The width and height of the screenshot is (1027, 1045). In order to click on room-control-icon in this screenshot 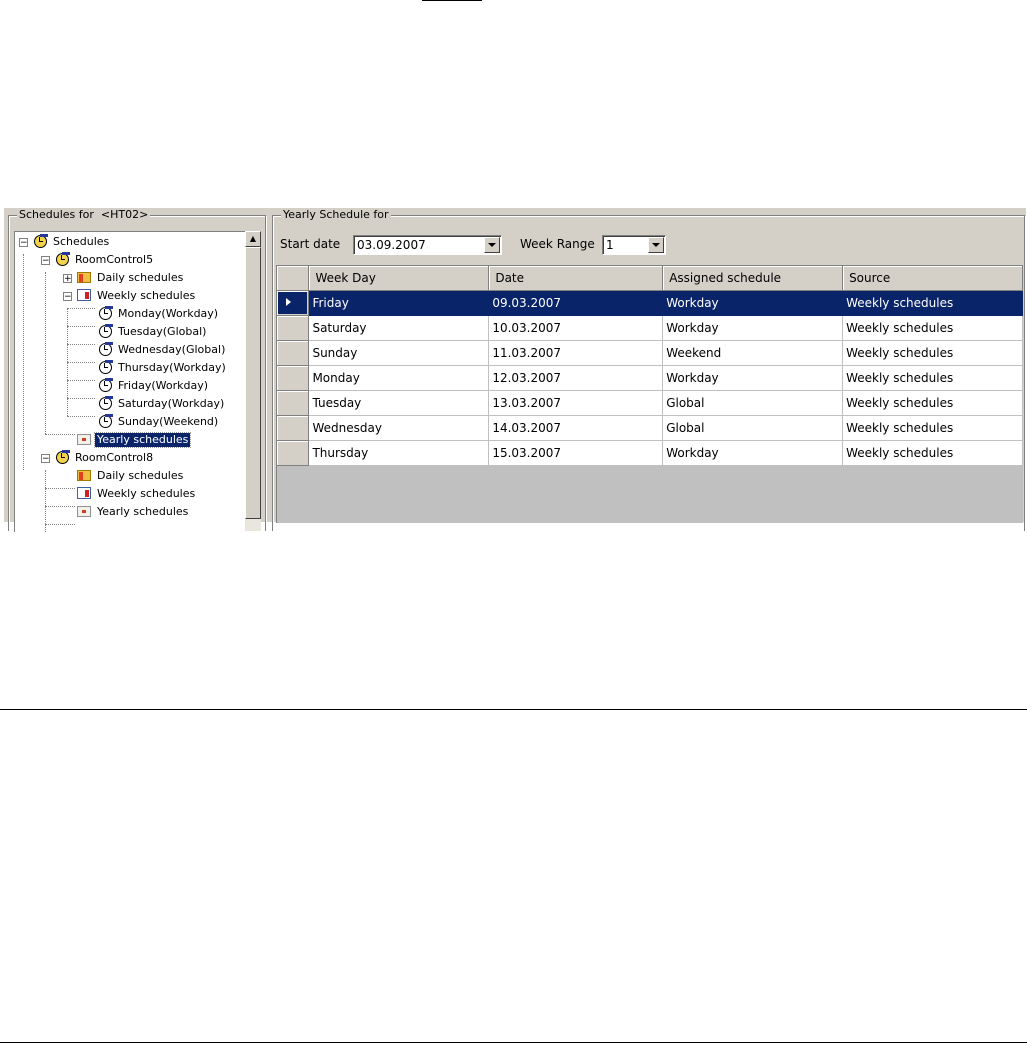, I will do `click(62, 457)`.